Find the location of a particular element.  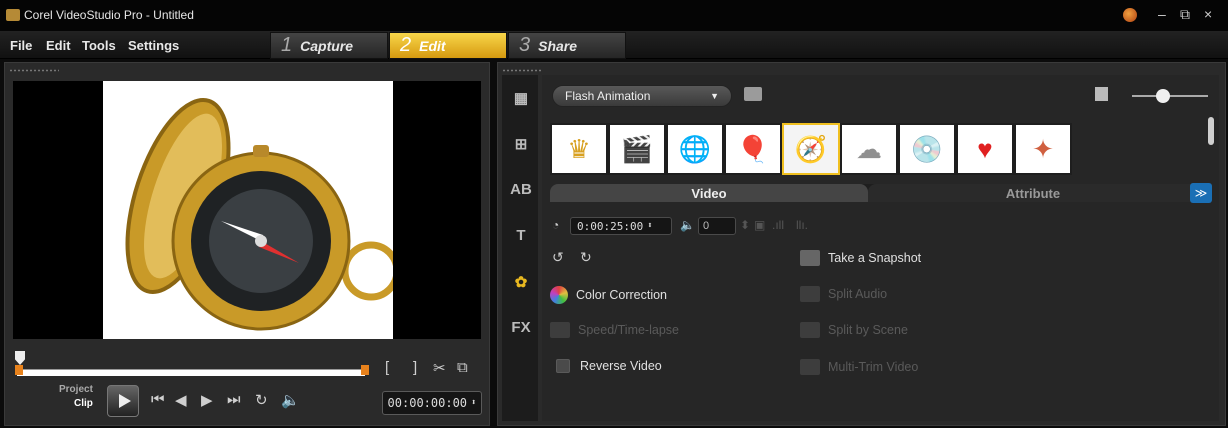

step-capture-button: 1 Capture is located at coordinates (329, 45).